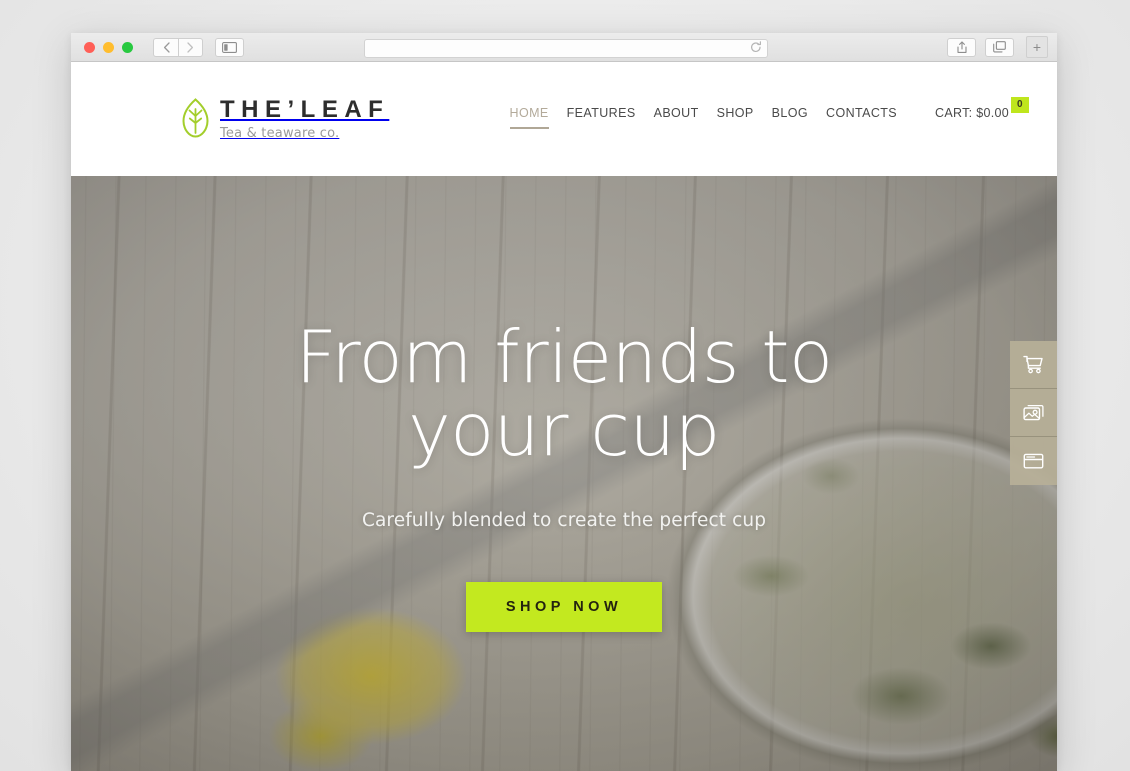 This screenshot has width=1130, height=771. I want to click on tabs-overview-button, so click(999, 47).